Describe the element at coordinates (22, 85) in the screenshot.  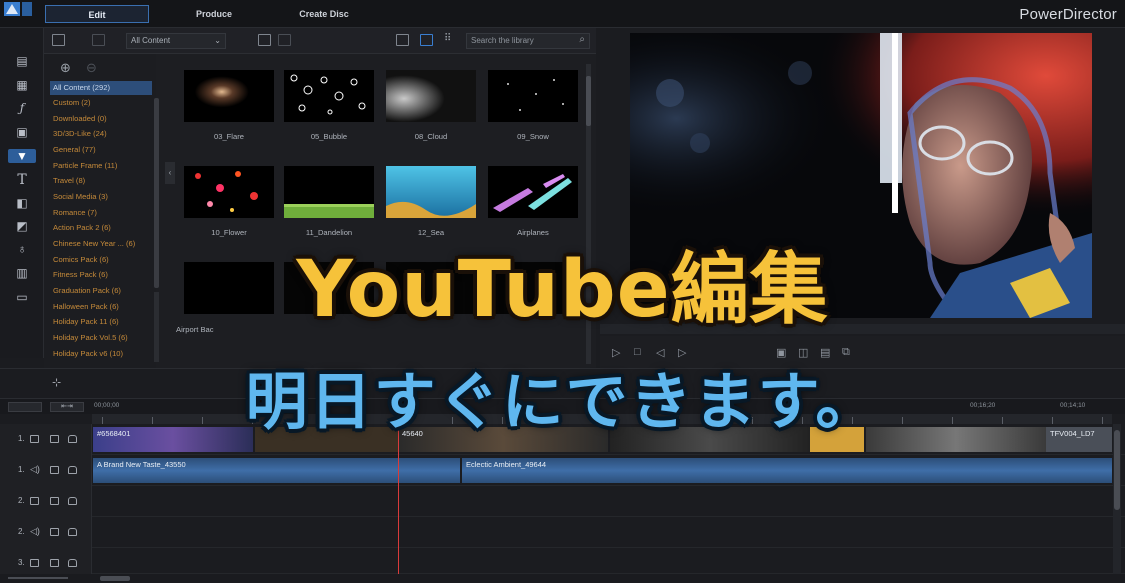
I see `template-room-icon: ▦` at that location.